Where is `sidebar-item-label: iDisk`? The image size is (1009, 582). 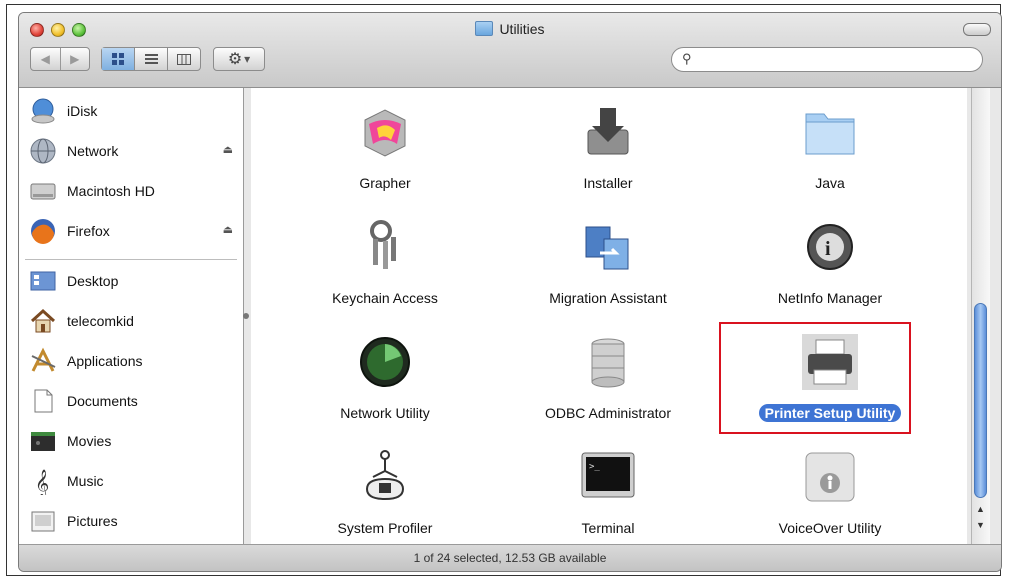
sidebar-item-label: iDisk is located at coordinates (82, 111).